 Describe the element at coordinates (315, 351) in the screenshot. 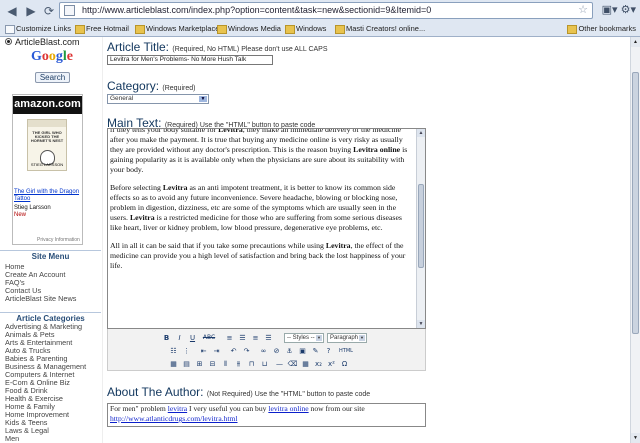

I see `cleanup-icon: ✎` at that location.